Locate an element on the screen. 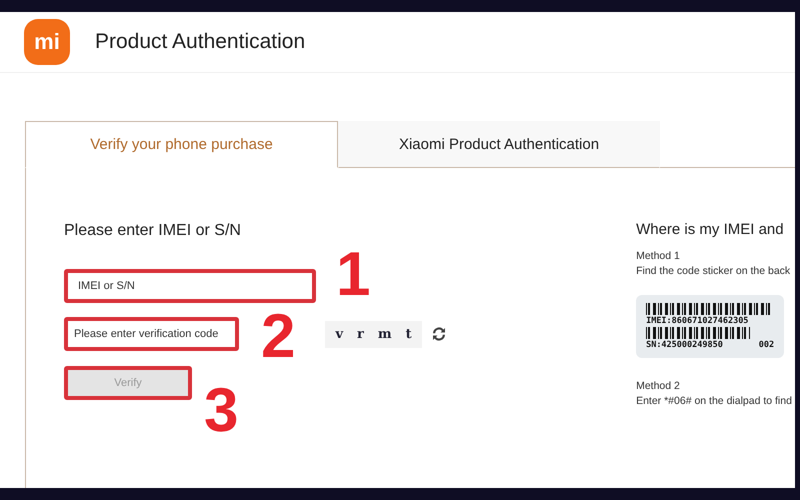 The width and height of the screenshot is (800, 500). imei-field: IMEI or S/N is located at coordinates (190, 286).